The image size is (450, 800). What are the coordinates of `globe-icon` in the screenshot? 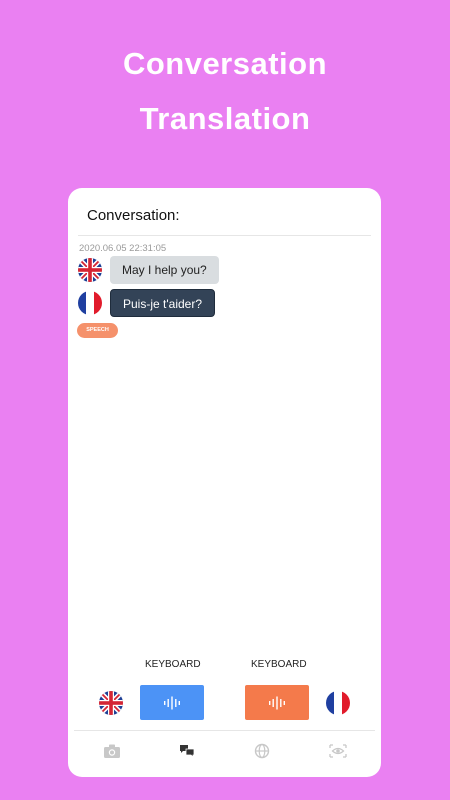 It's located at (262, 751).